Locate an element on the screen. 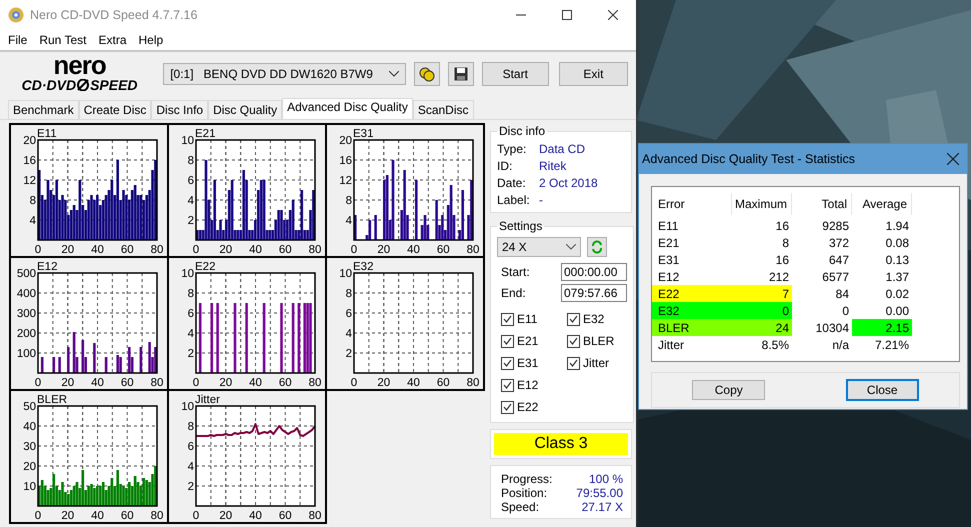 The image size is (971, 527). logo-text: CD·DVD is located at coordinates (49, 85).